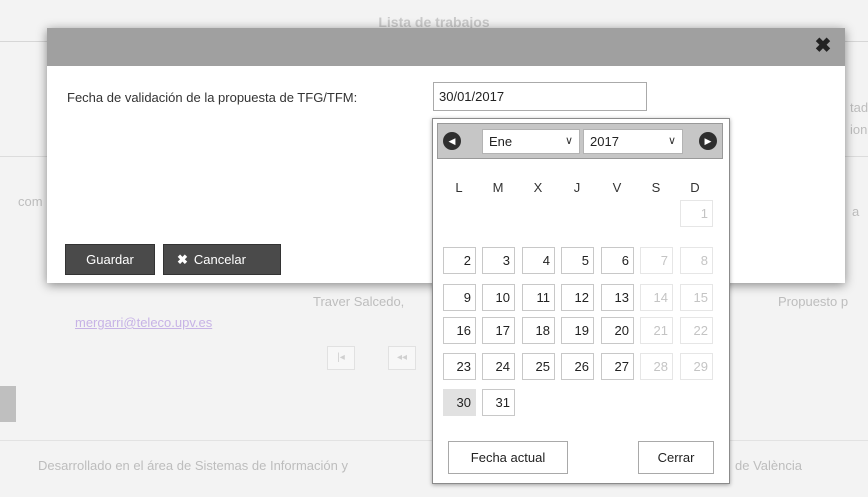  What do you see at coordinates (8, 404) in the screenshot?
I see `side-panel-block` at bounding box center [8, 404].